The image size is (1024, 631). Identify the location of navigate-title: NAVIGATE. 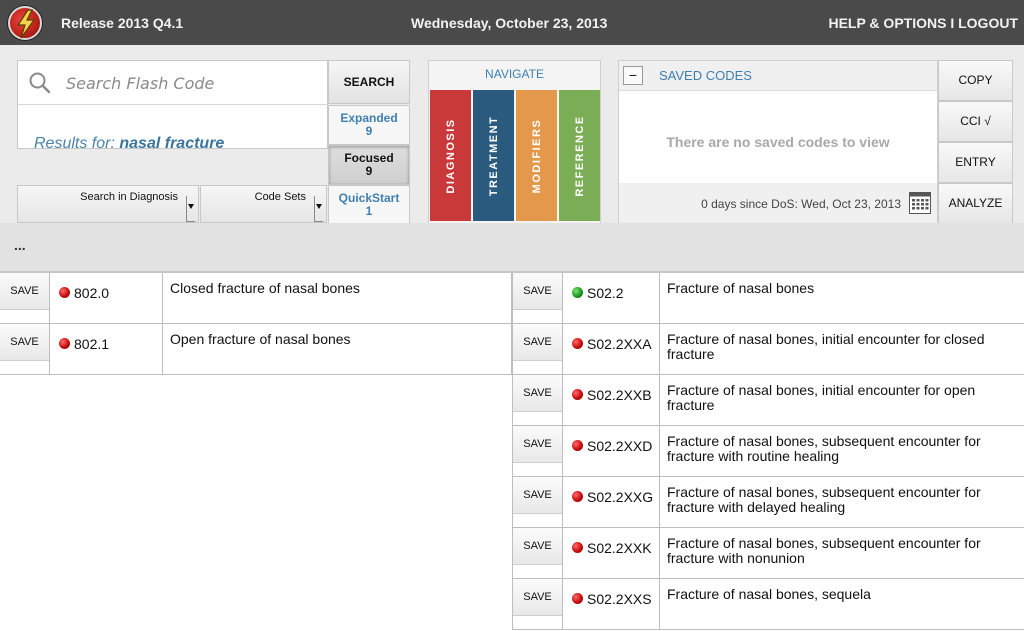
(514, 74).